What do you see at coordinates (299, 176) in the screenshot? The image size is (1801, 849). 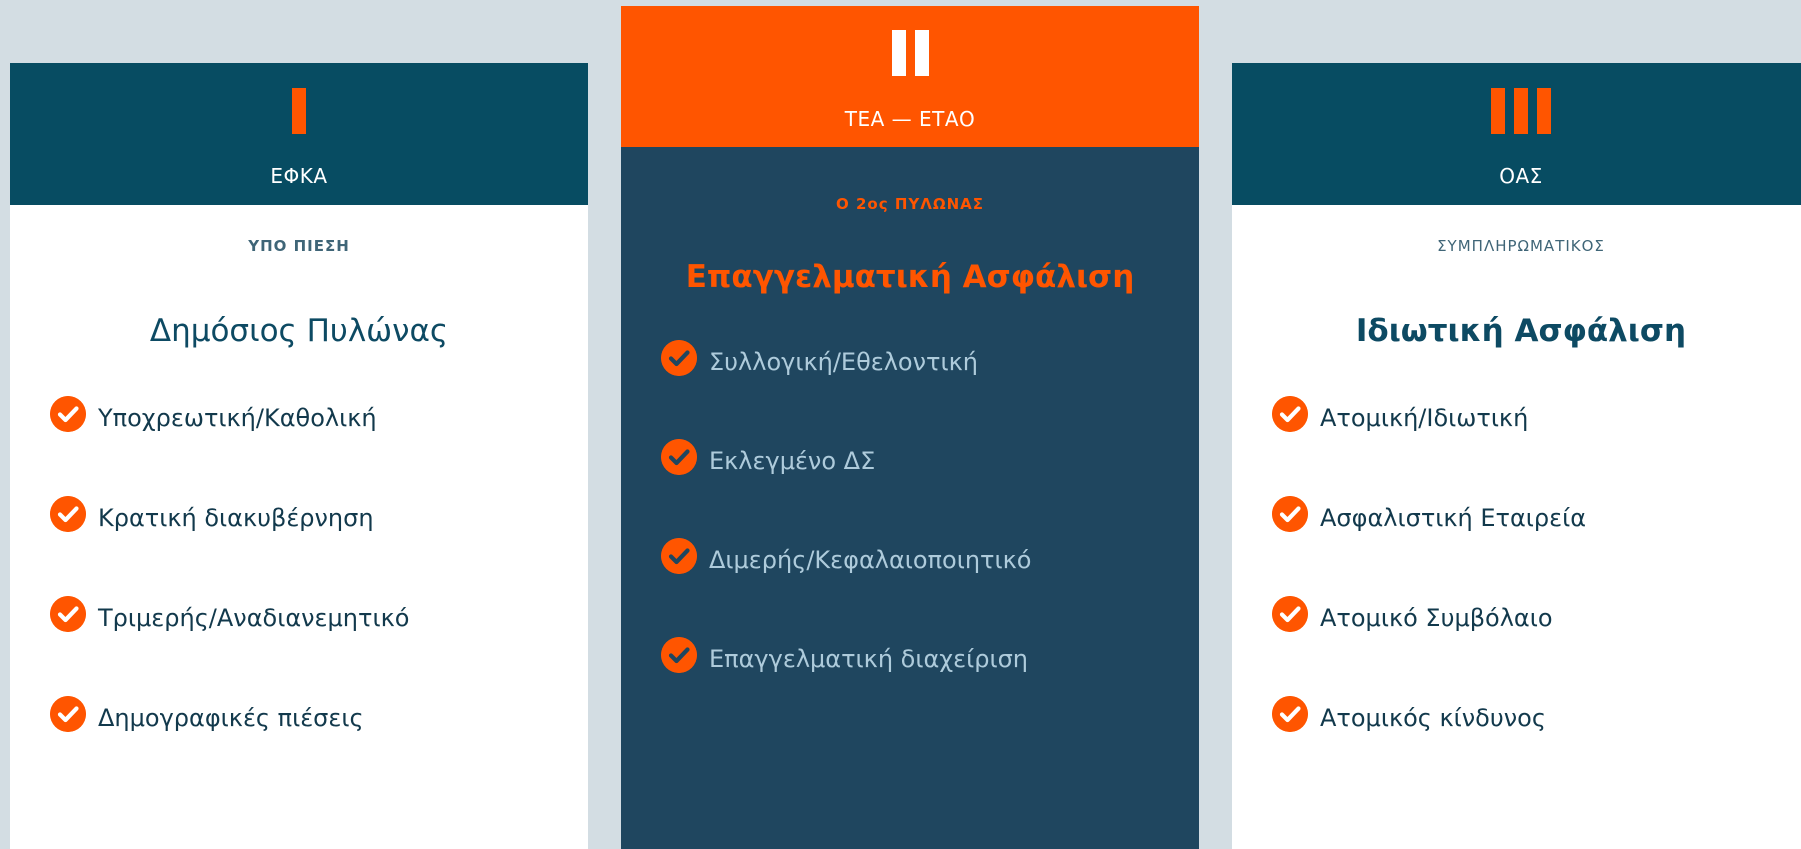 I see `pillar-header-label: ΕΦΚΑ` at bounding box center [299, 176].